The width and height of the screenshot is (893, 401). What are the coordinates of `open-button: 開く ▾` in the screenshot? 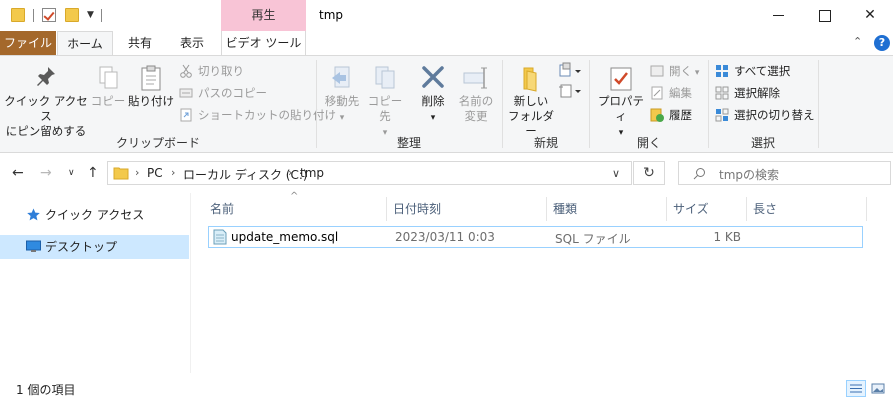 It's located at (674, 71).